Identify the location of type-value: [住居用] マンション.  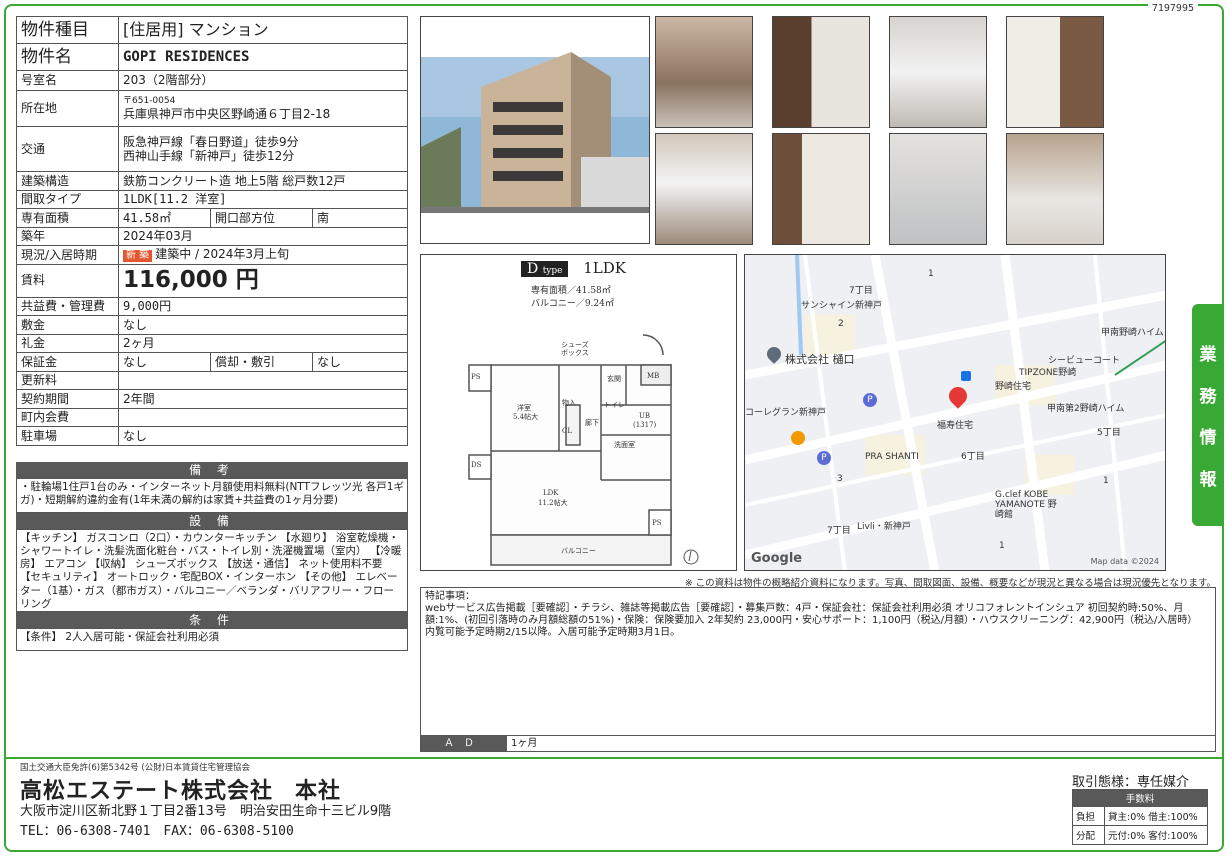
(263, 30).